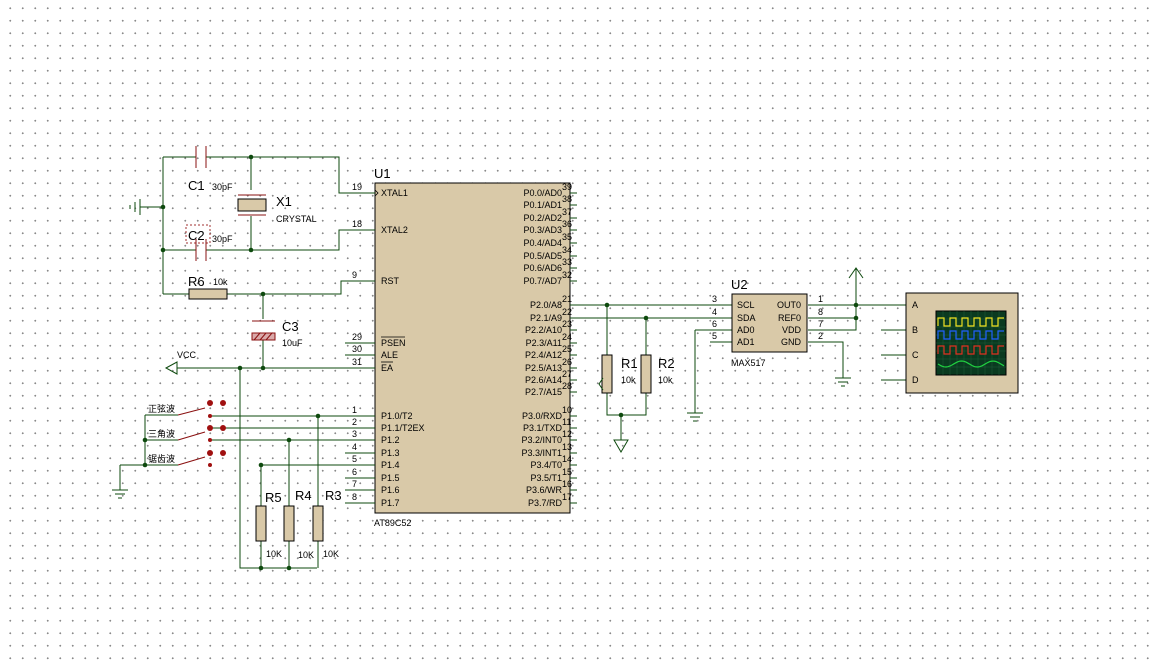 The height and width of the screenshot is (661, 1149). Describe the element at coordinates (567, 484) in the screenshot. I see `pin-number: 16` at that location.